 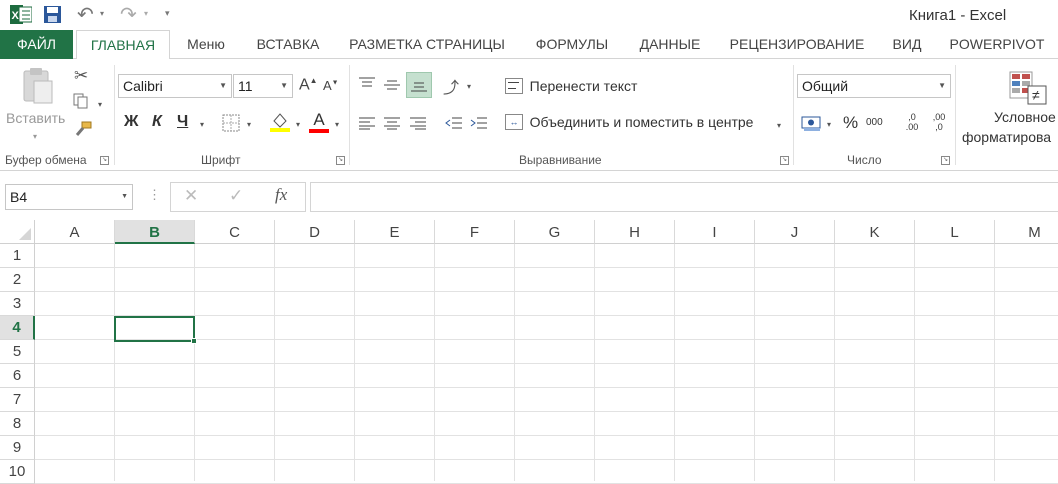 I want to click on copy-dropdown-icon: ▾, so click(x=100, y=104).